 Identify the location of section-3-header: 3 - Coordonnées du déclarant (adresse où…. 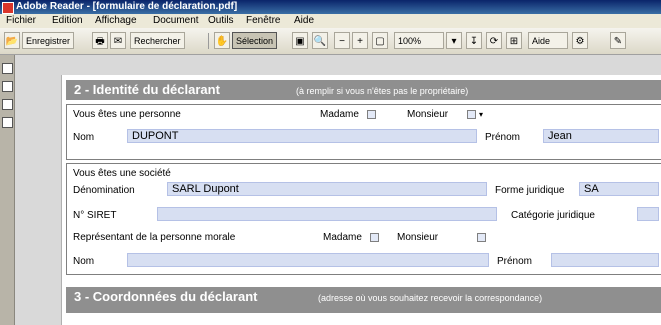
(363, 300).